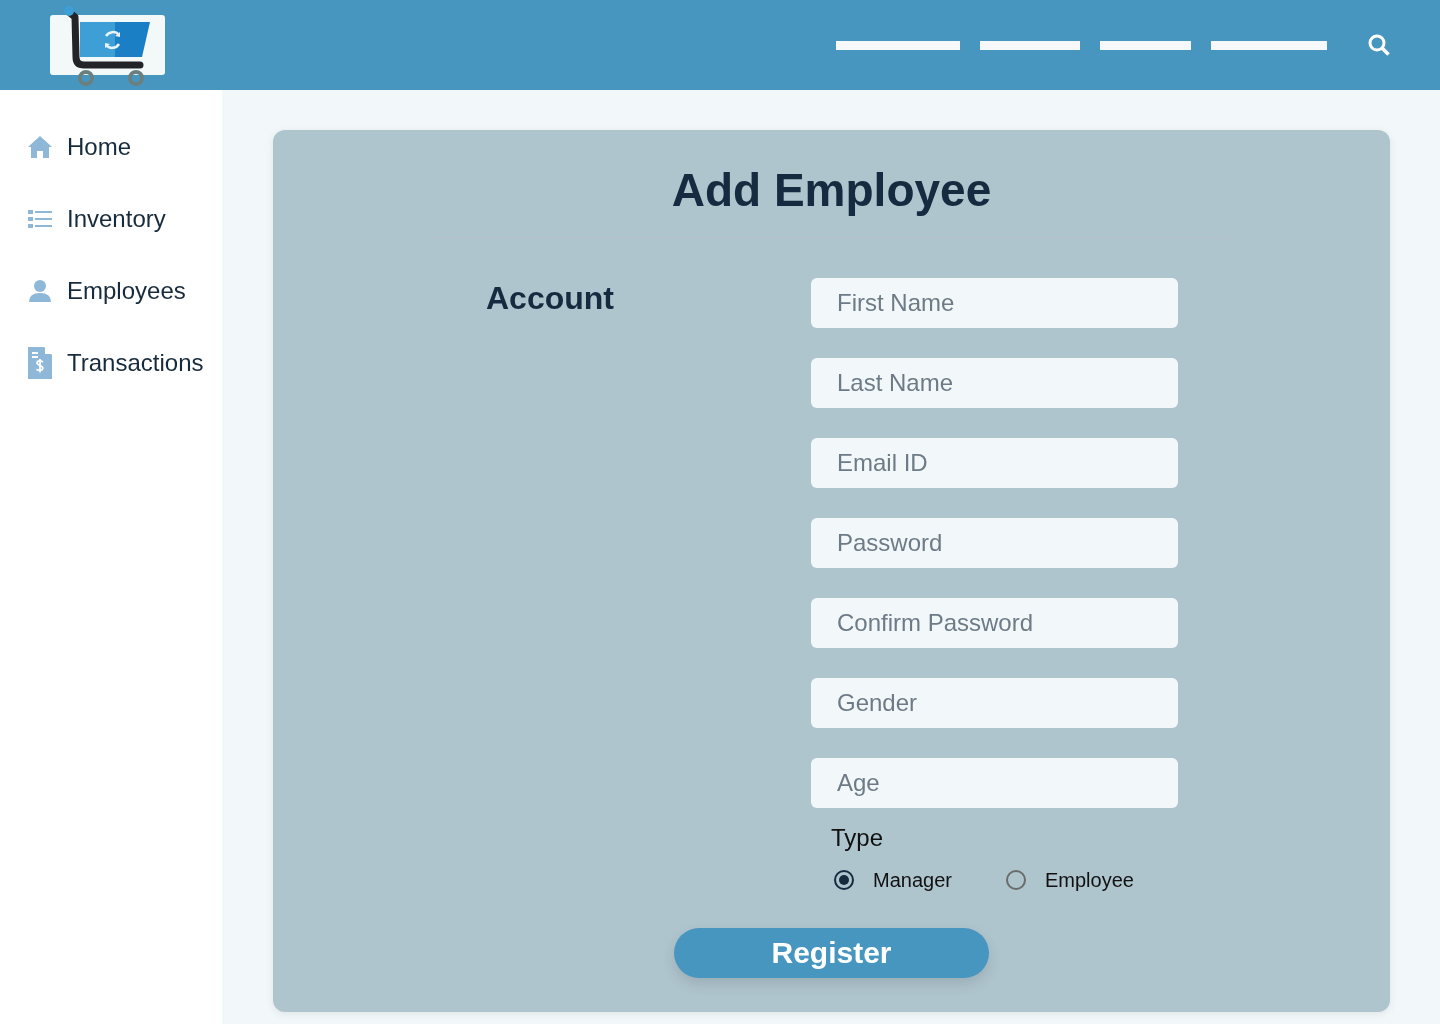 The height and width of the screenshot is (1024, 1440). What do you see at coordinates (994, 463) in the screenshot?
I see `input-field: Email ID` at bounding box center [994, 463].